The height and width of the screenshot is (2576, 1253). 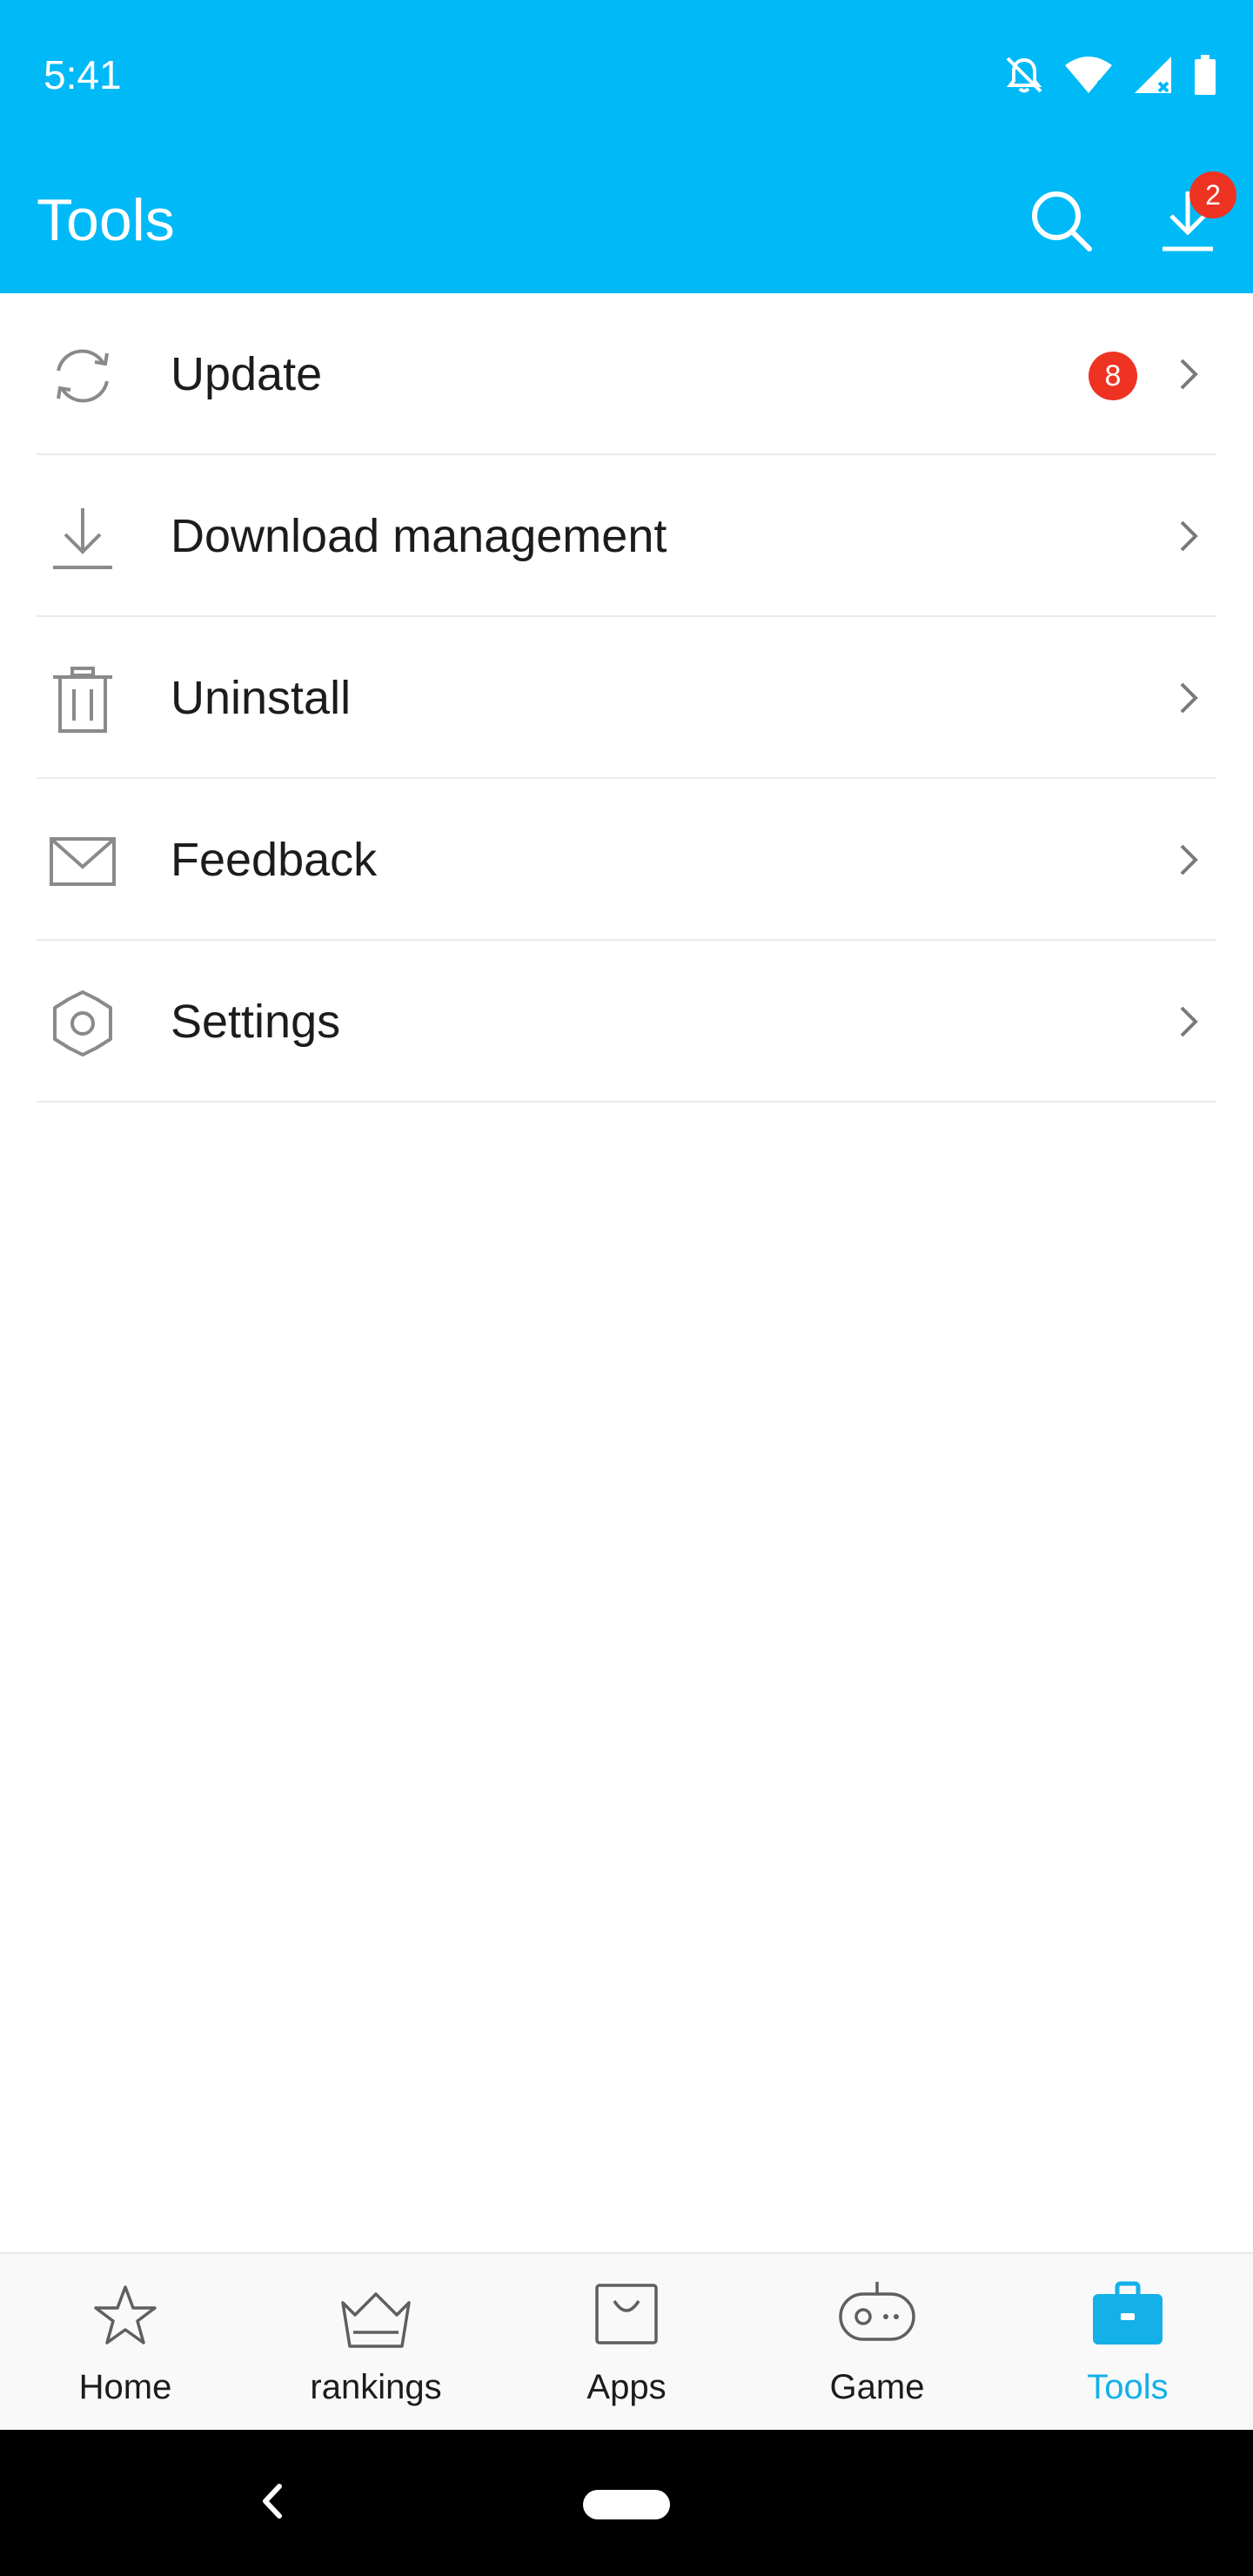 I want to click on list-item-uninstall: Uninstall, so click(x=626, y=698).